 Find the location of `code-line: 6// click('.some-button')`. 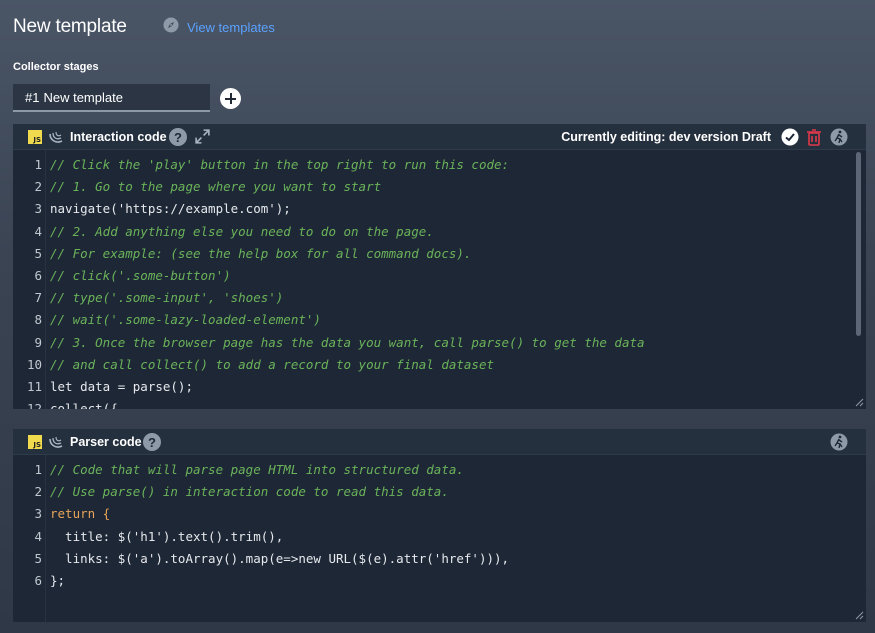

code-line: 6// click('.some-button') is located at coordinates (132, 275).